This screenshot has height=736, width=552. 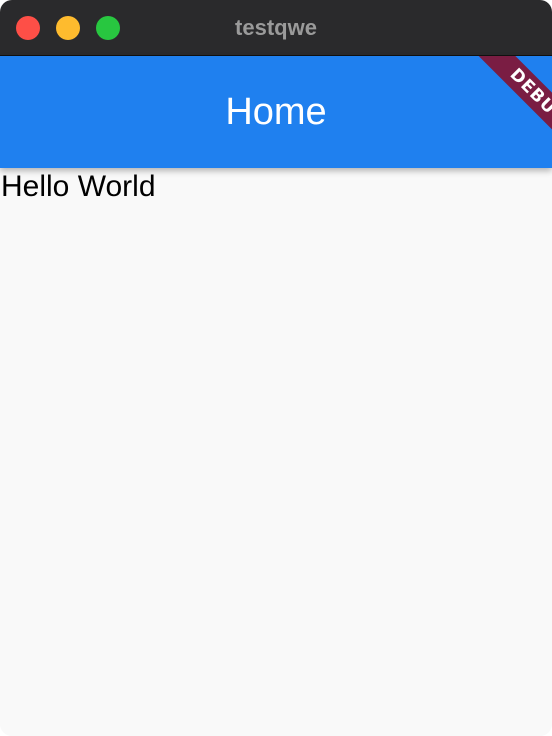 I want to click on window-title: testqwe, so click(x=276, y=27).